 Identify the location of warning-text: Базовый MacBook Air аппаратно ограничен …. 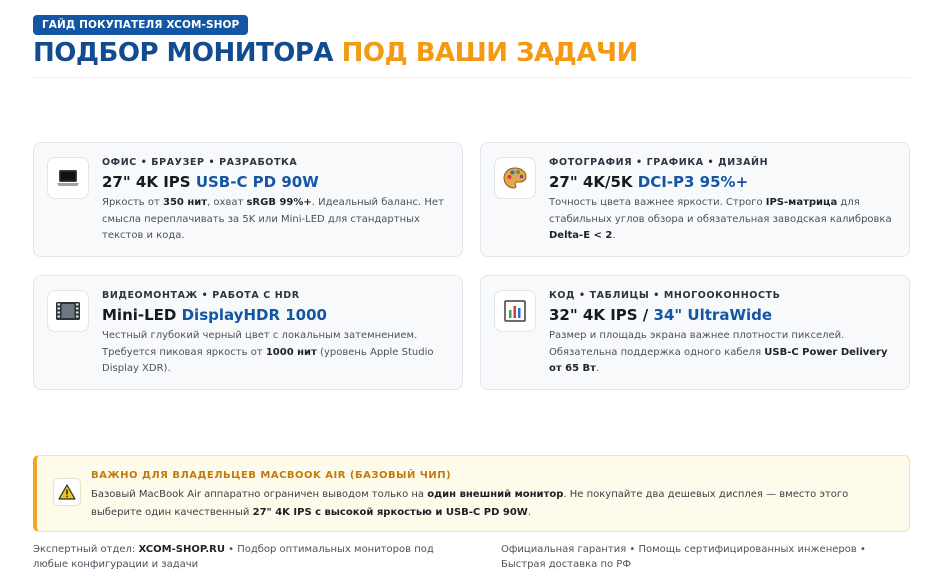
(494, 503).